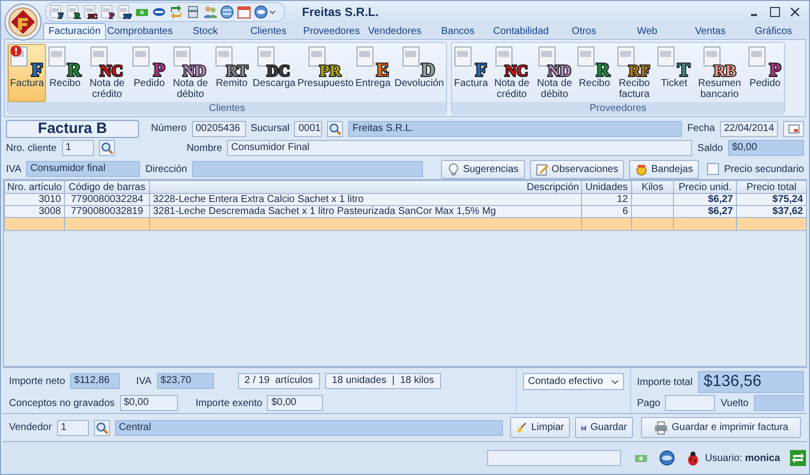  Describe the element at coordinates (270, 129) in the screenshot. I see `field-label: Sucursal` at that location.